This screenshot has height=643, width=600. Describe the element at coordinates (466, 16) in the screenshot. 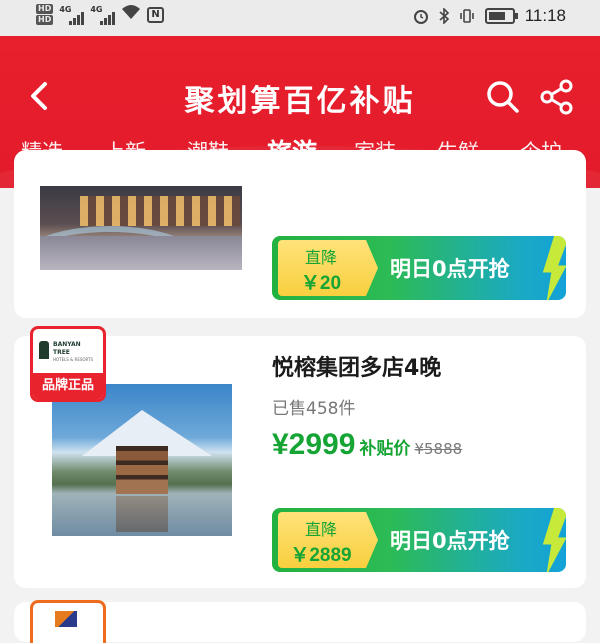

I see `vibrate-icon` at that location.